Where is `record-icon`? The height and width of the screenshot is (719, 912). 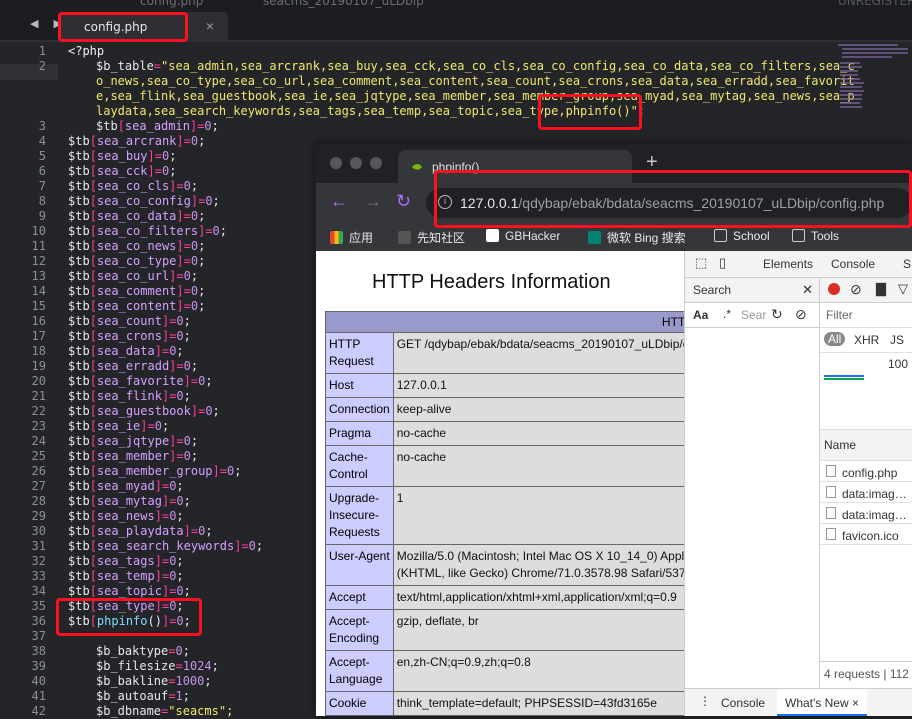 record-icon is located at coordinates (834, 289).